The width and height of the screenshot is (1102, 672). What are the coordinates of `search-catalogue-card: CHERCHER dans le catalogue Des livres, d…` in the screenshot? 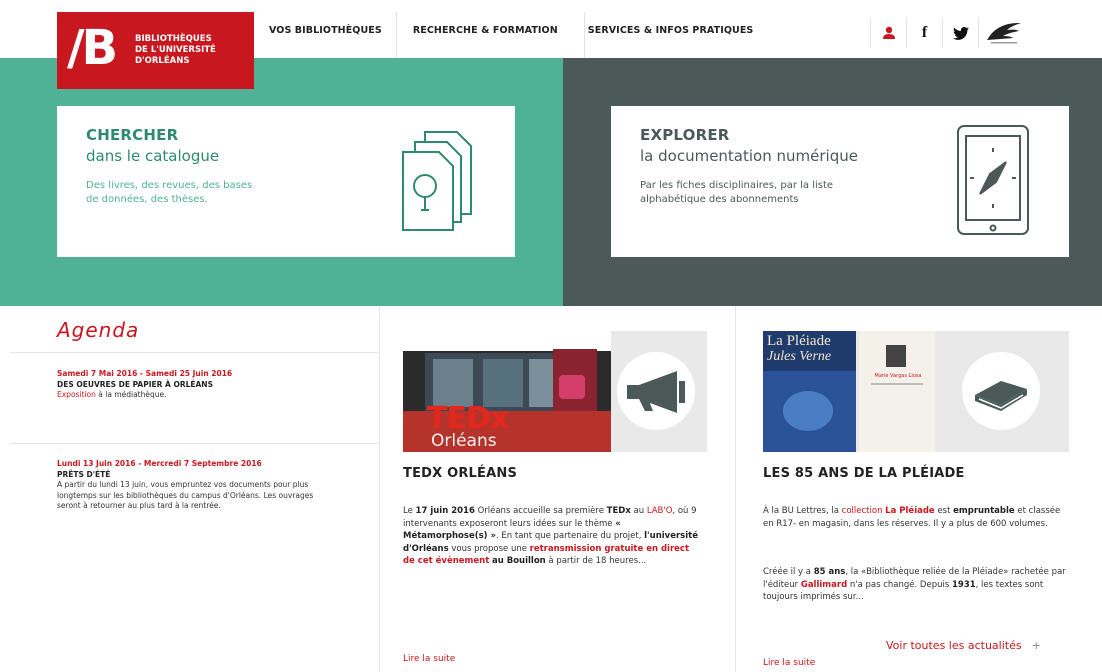 It's located at (286, 181).